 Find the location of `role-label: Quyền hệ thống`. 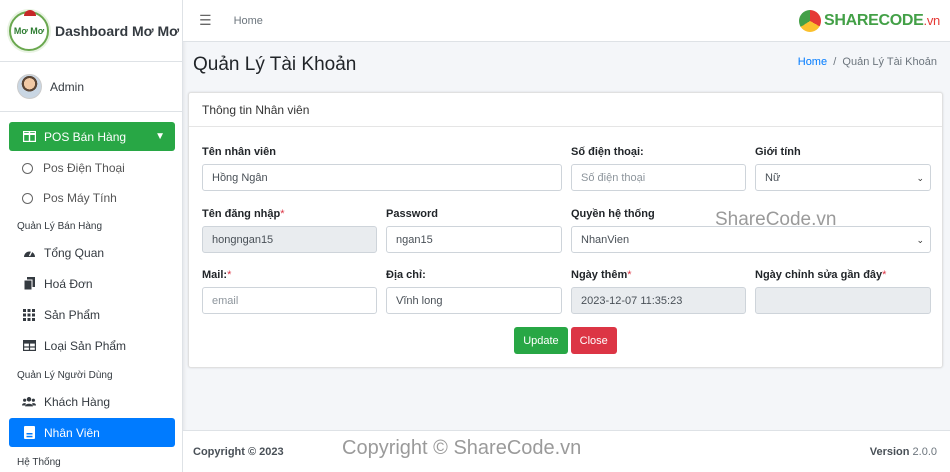

role-label: Quyền hệ thống is located at coordinates (613, 214).